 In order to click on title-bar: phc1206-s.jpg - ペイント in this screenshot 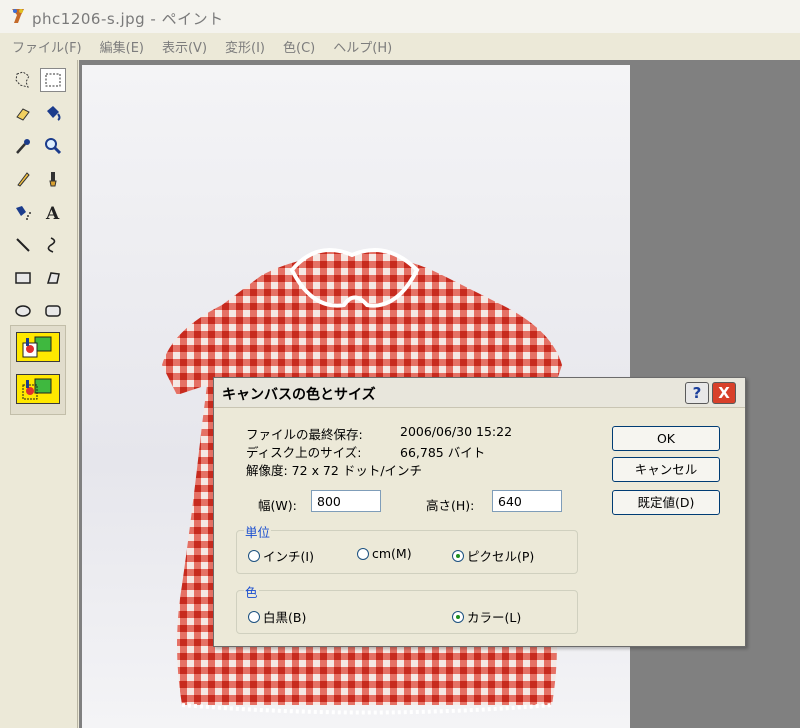, I will do `click(400, 16)`.